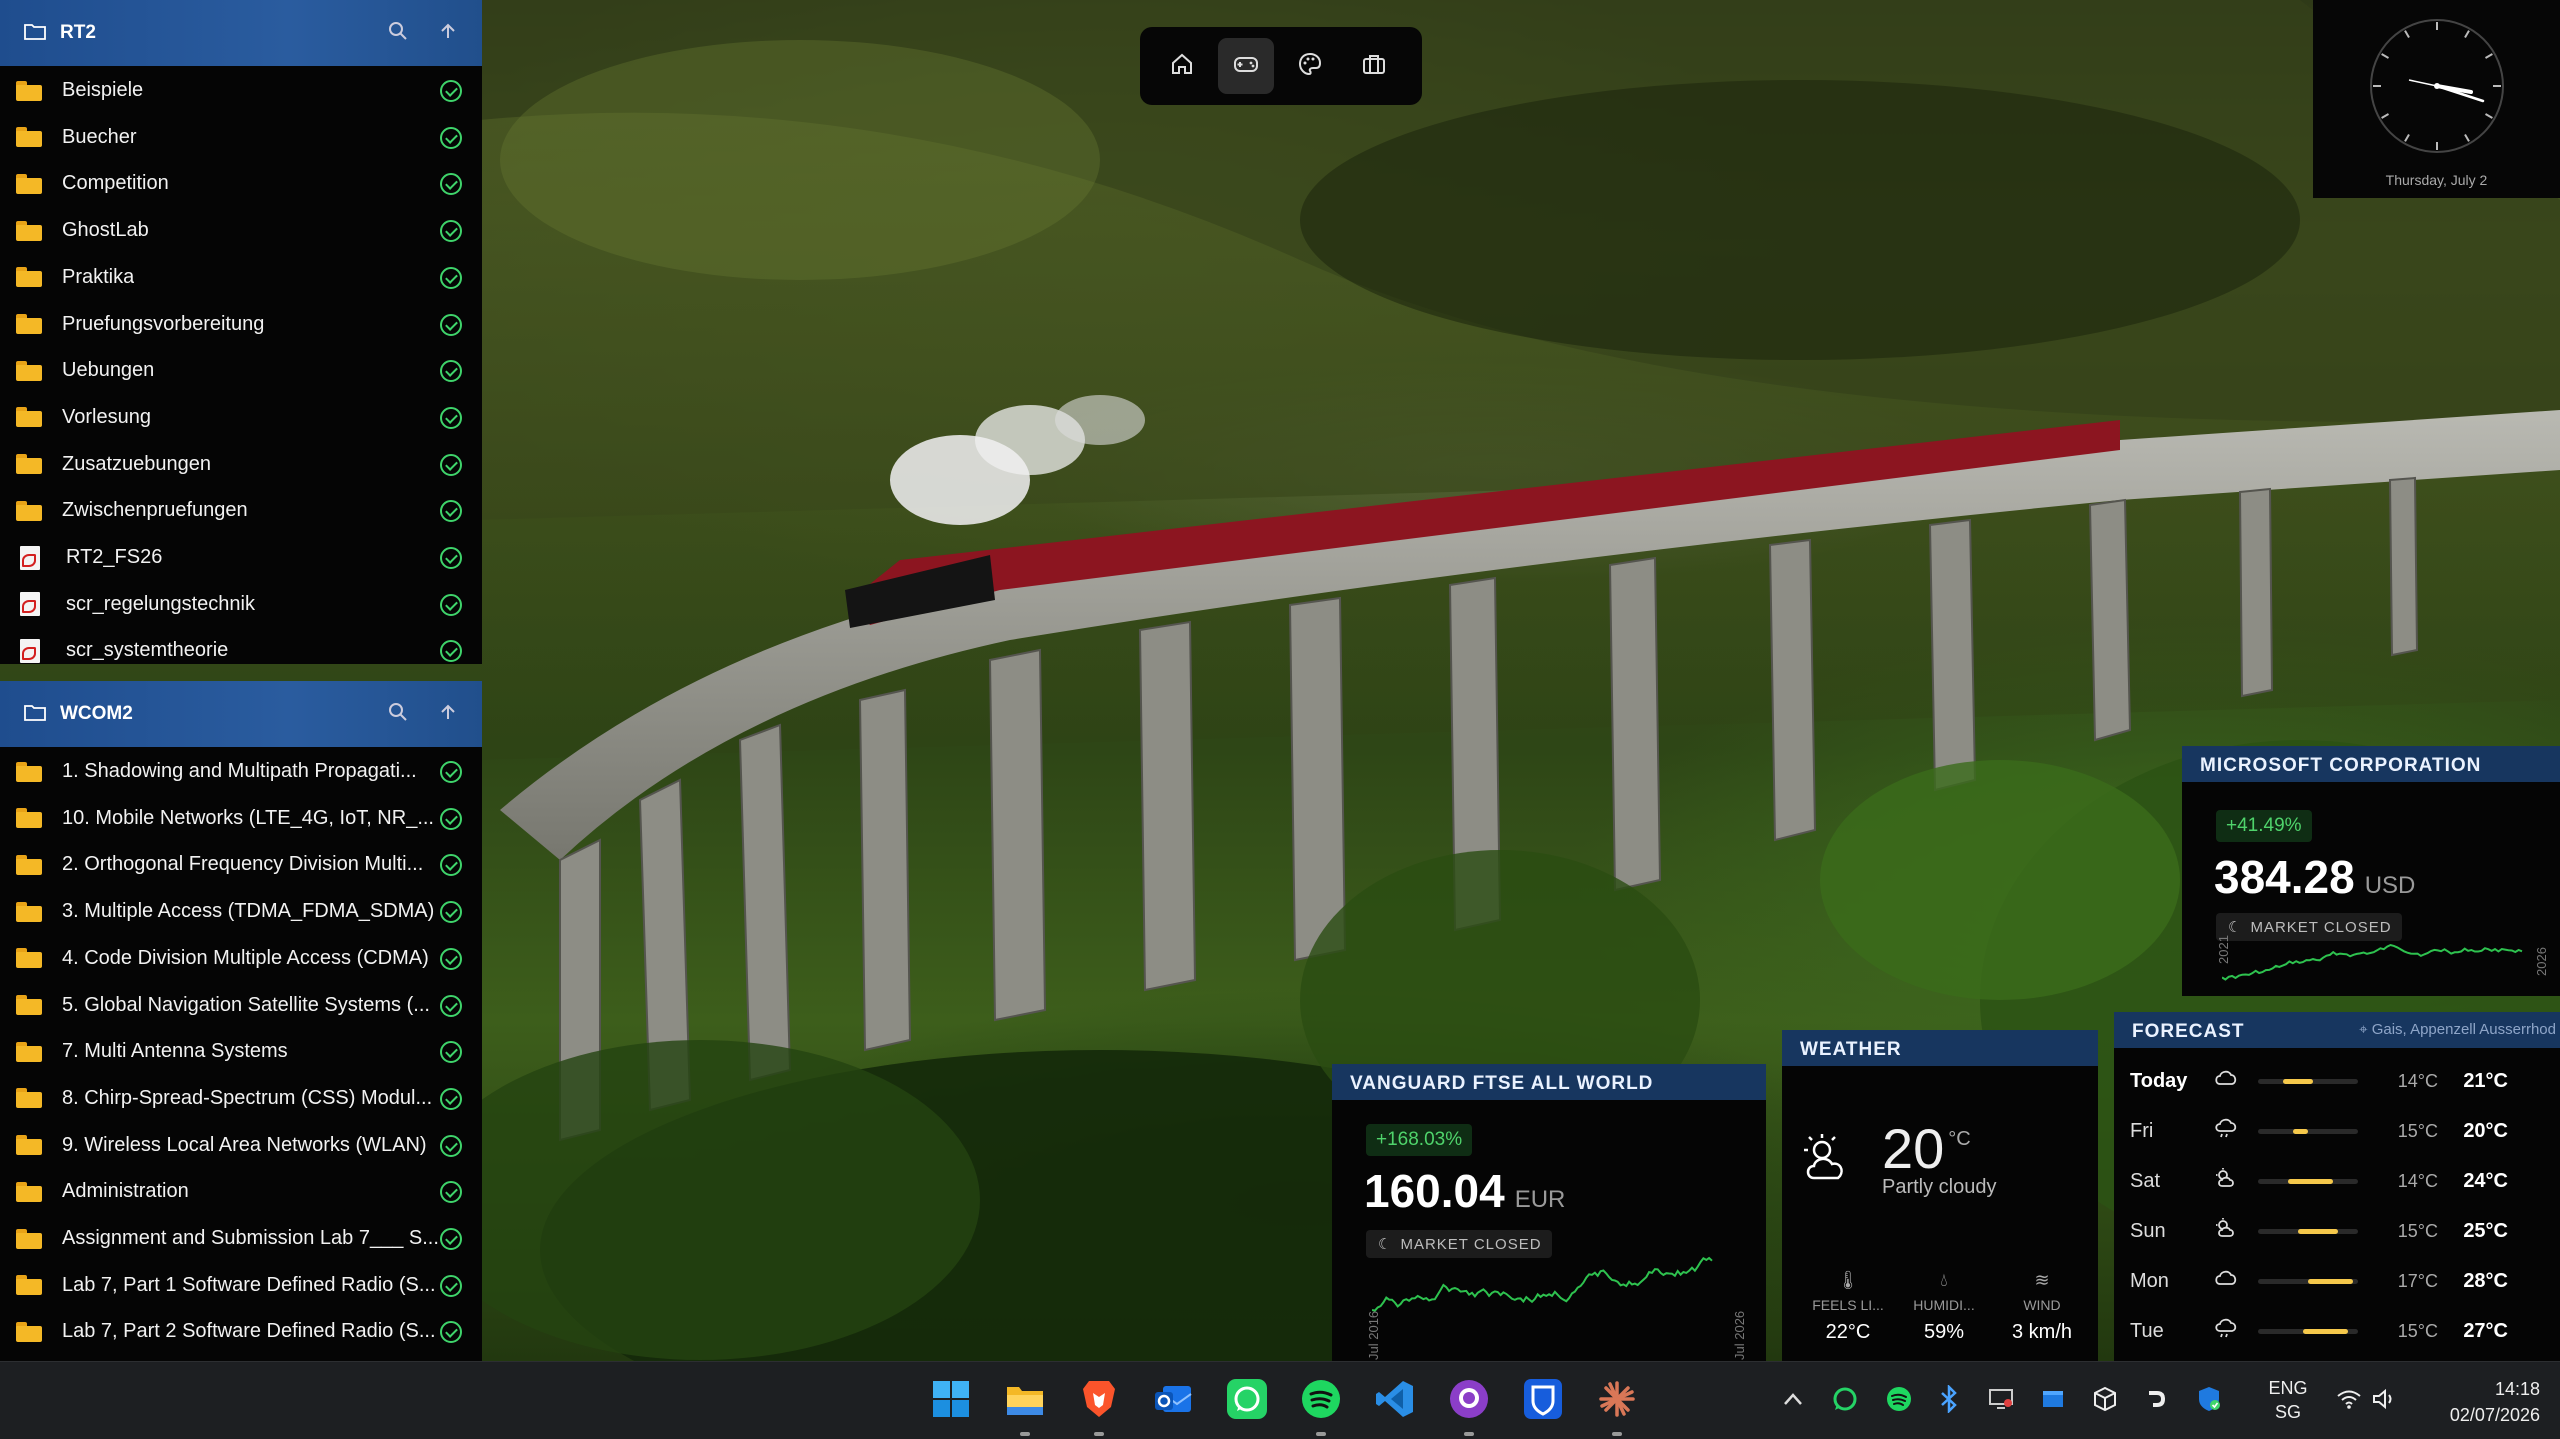 The height and width of the screenshot is (1439, 2560). Describe the element at coordinates (241, 1145) in the screenshot. I see `list-item: 9. Wireless Local Area Networks (WLAN)` at that location.